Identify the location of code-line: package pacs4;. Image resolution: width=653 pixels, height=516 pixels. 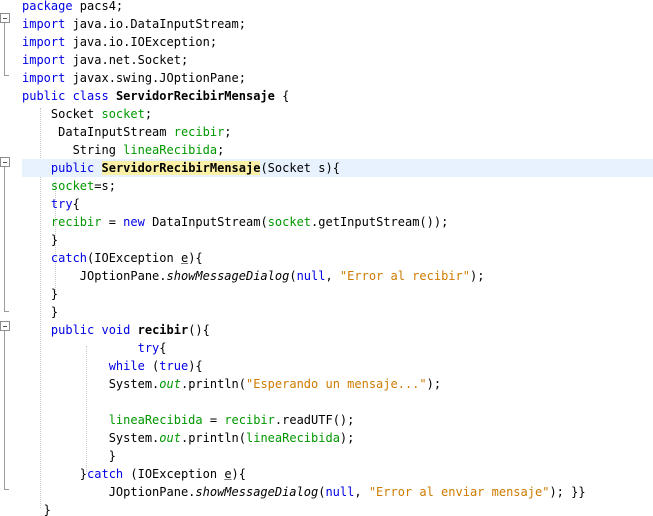
(72, 7).